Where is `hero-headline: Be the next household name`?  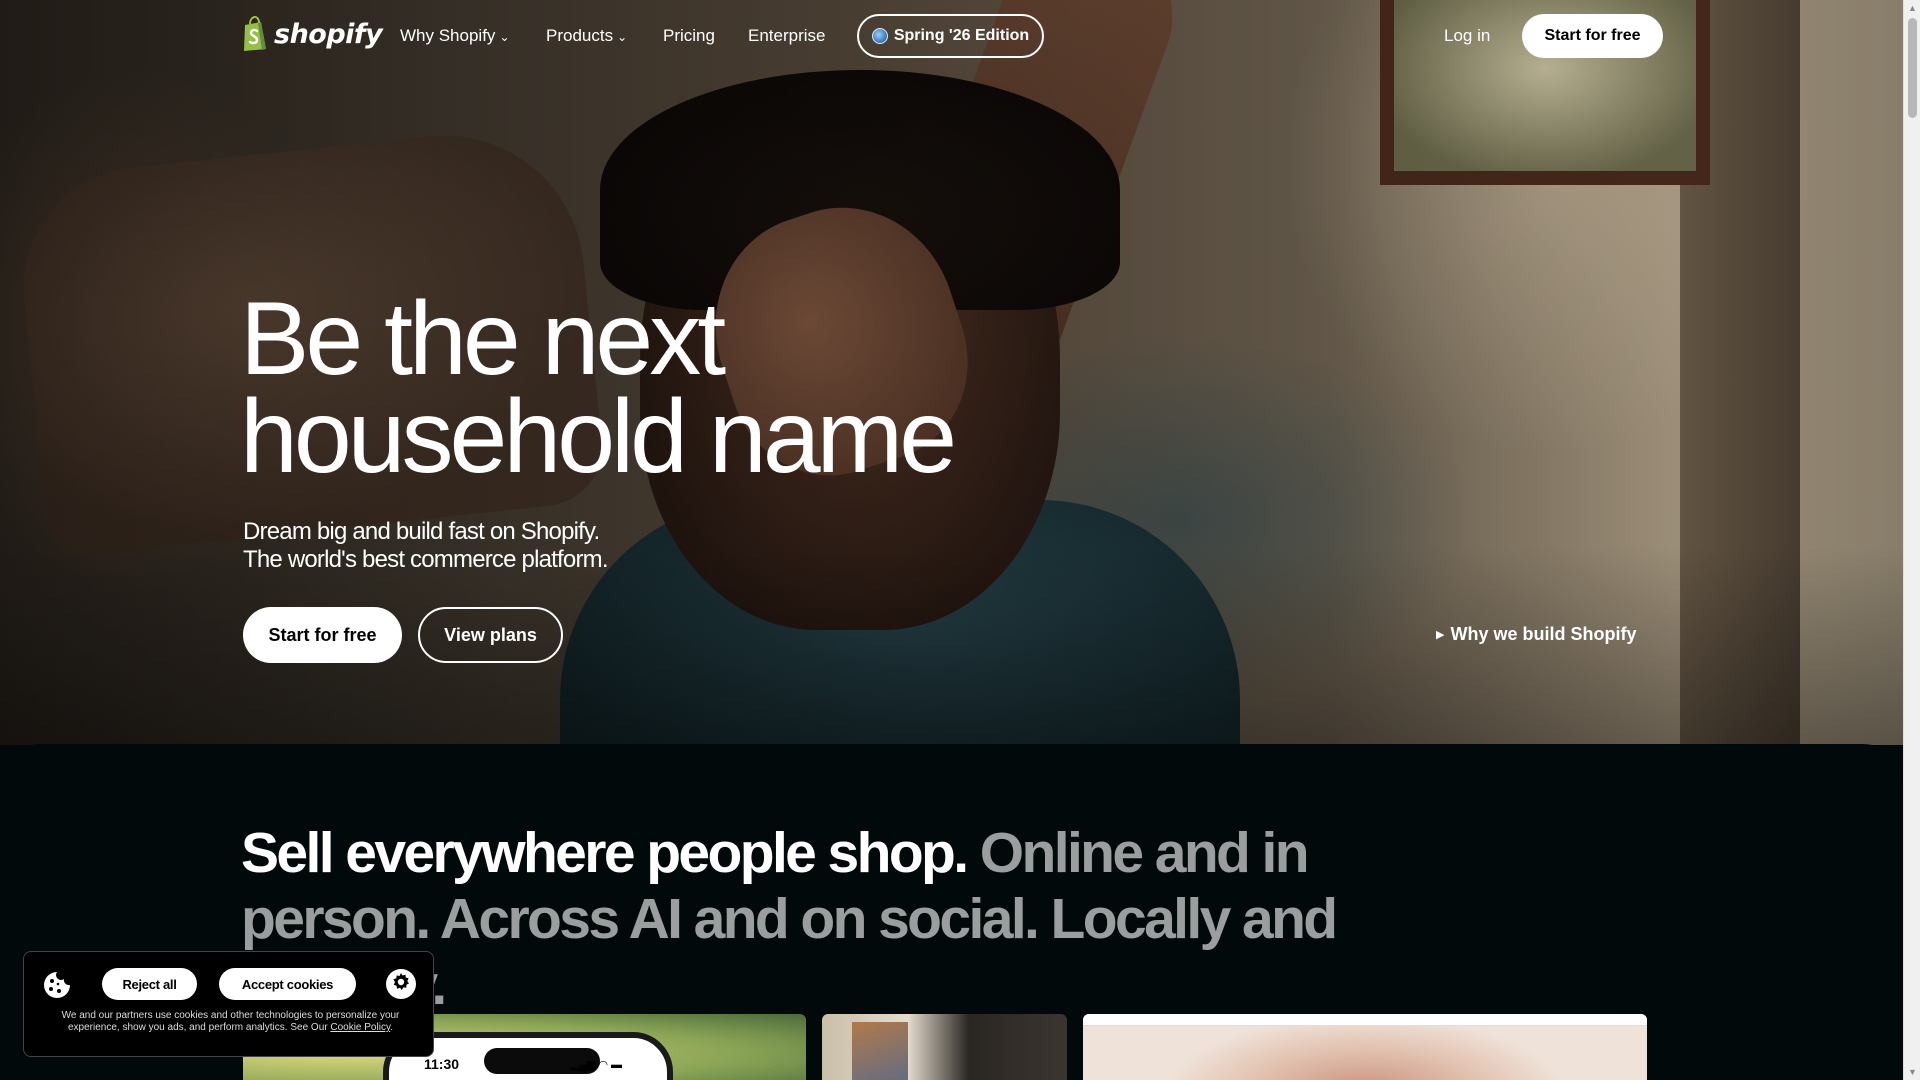
hero-headline: Be the next household name is located at coordinates (598, 388).